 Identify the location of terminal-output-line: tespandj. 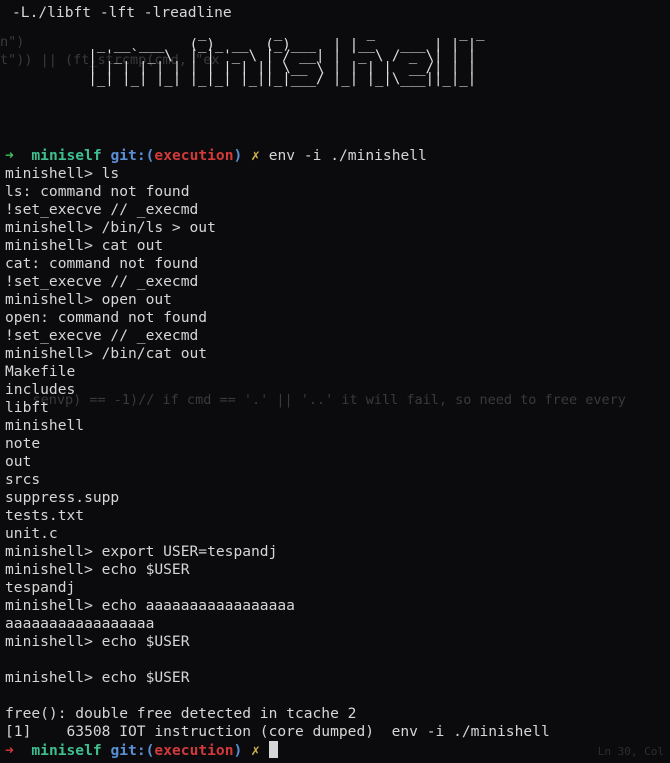
(40, 587).